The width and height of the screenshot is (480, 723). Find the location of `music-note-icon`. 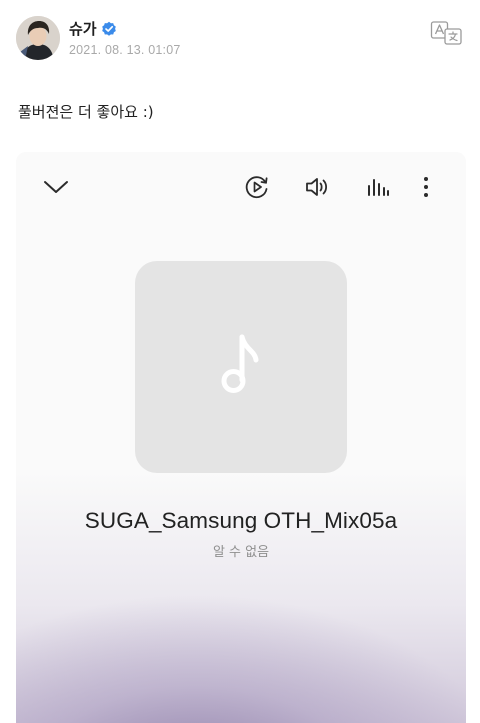

music-note-icon is located at coordinates (241, 367).